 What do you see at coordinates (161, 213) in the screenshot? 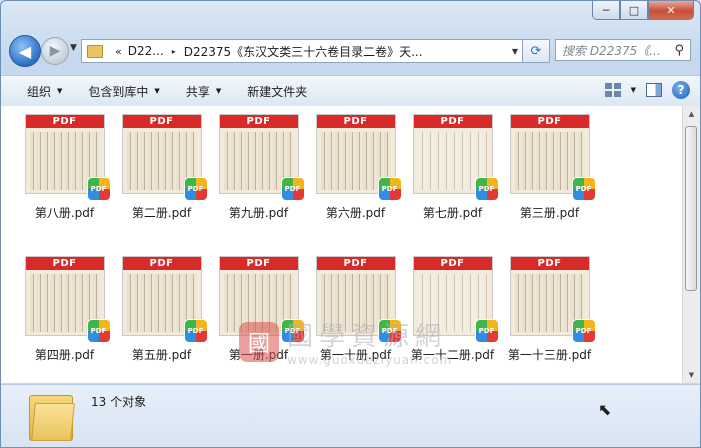
I see `file-name: 第二册.pdf` at bounding box center [161, 213].